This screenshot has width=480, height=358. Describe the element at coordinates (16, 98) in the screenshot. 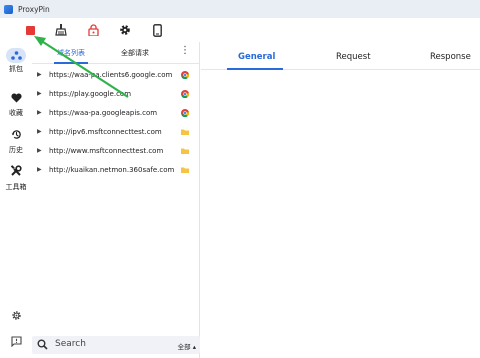

I see `heart-icon` at that location.